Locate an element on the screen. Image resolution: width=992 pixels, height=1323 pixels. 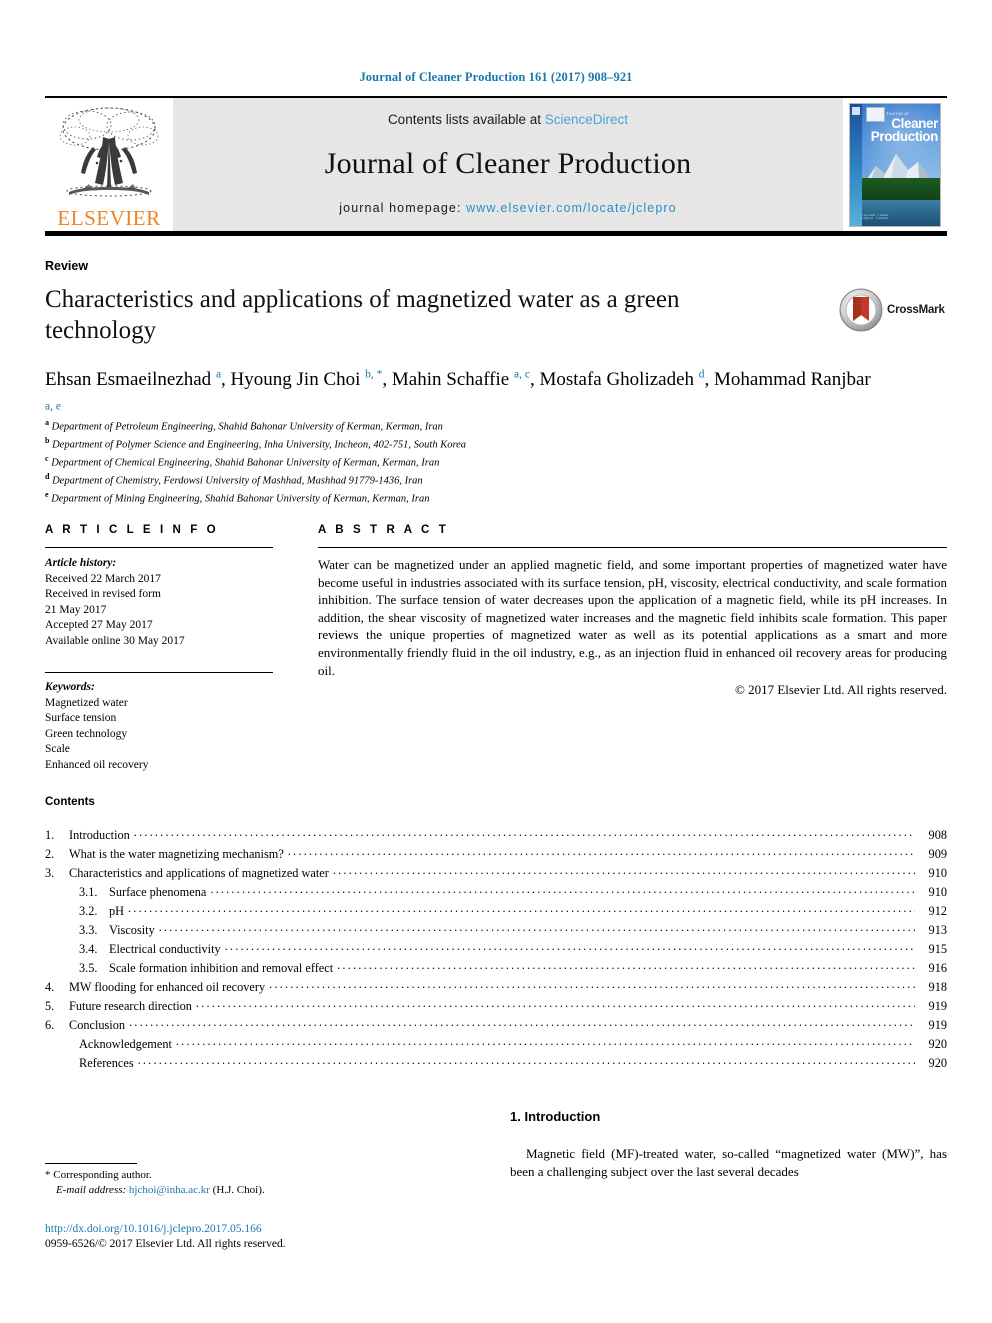
crossmark-label: CrossMark is located at coordinates (916, 310).